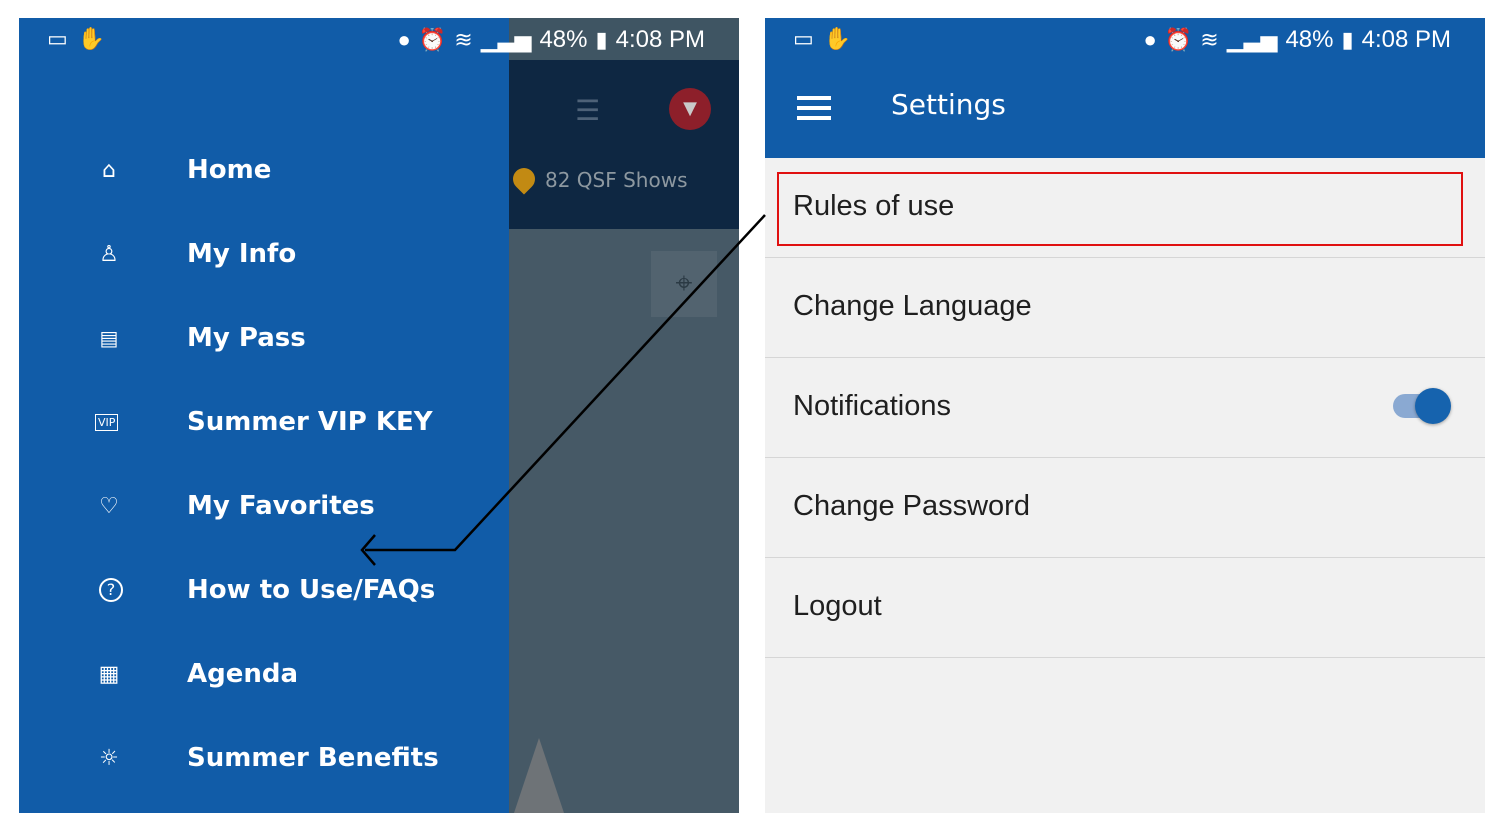  Describe the element at coordinates (310, 422) in the screenshot. I see `menu-item-label: Summer VIP KEY` at that location.